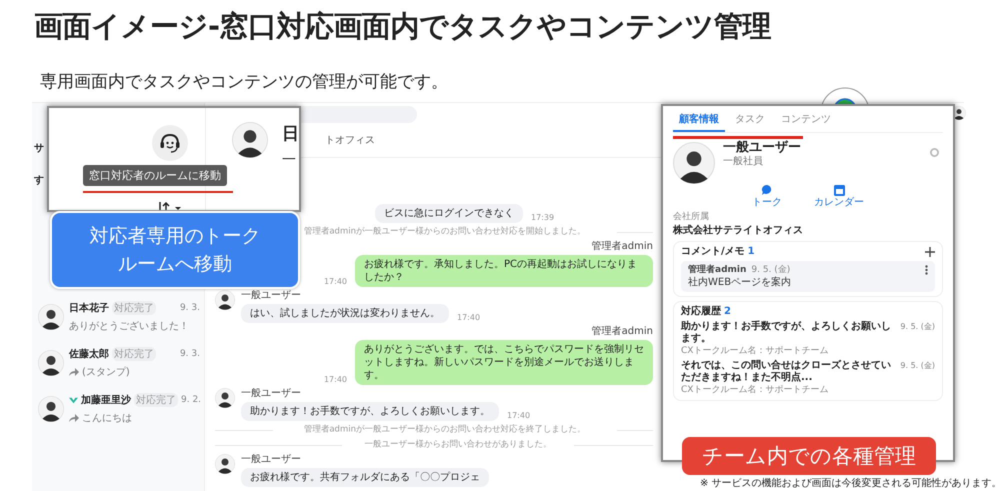 The width and height of the screenshot is (1000, 491). Describe the element at coordinates (175, 250) in the screenshot. I see `callout-label: 対応者専用のトーク ルームへ移動` at that location.